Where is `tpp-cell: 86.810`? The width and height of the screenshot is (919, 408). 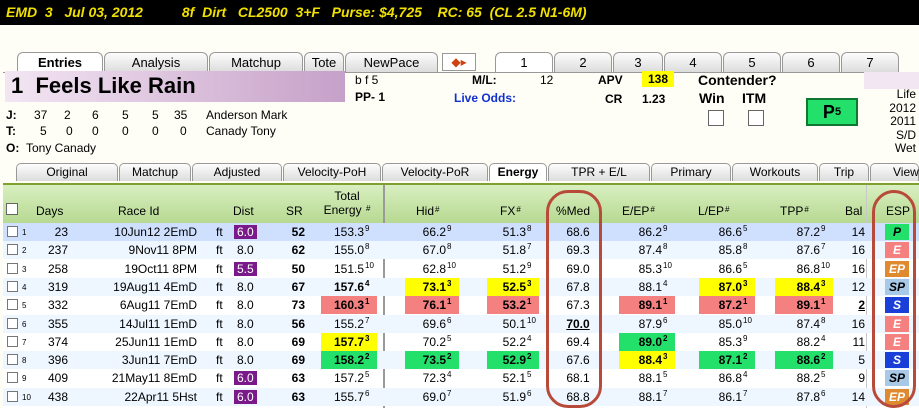
tpp-cell: 86.810 is located at coordinates (813, 268).